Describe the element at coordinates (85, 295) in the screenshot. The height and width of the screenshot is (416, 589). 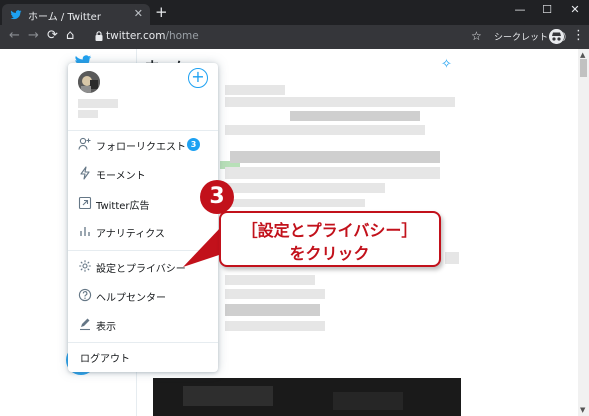
I see `help-circle-icon` at that location.